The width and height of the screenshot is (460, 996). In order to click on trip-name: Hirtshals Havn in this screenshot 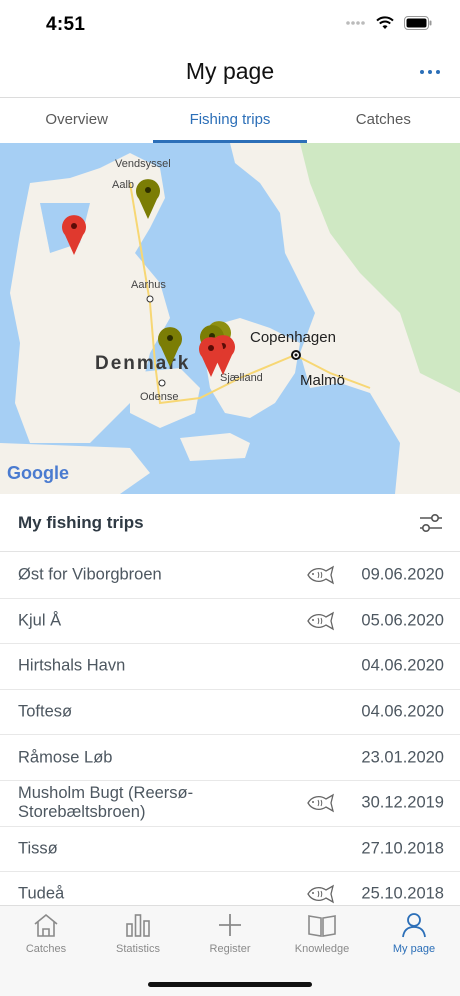, I will do `click(72, 665)`.